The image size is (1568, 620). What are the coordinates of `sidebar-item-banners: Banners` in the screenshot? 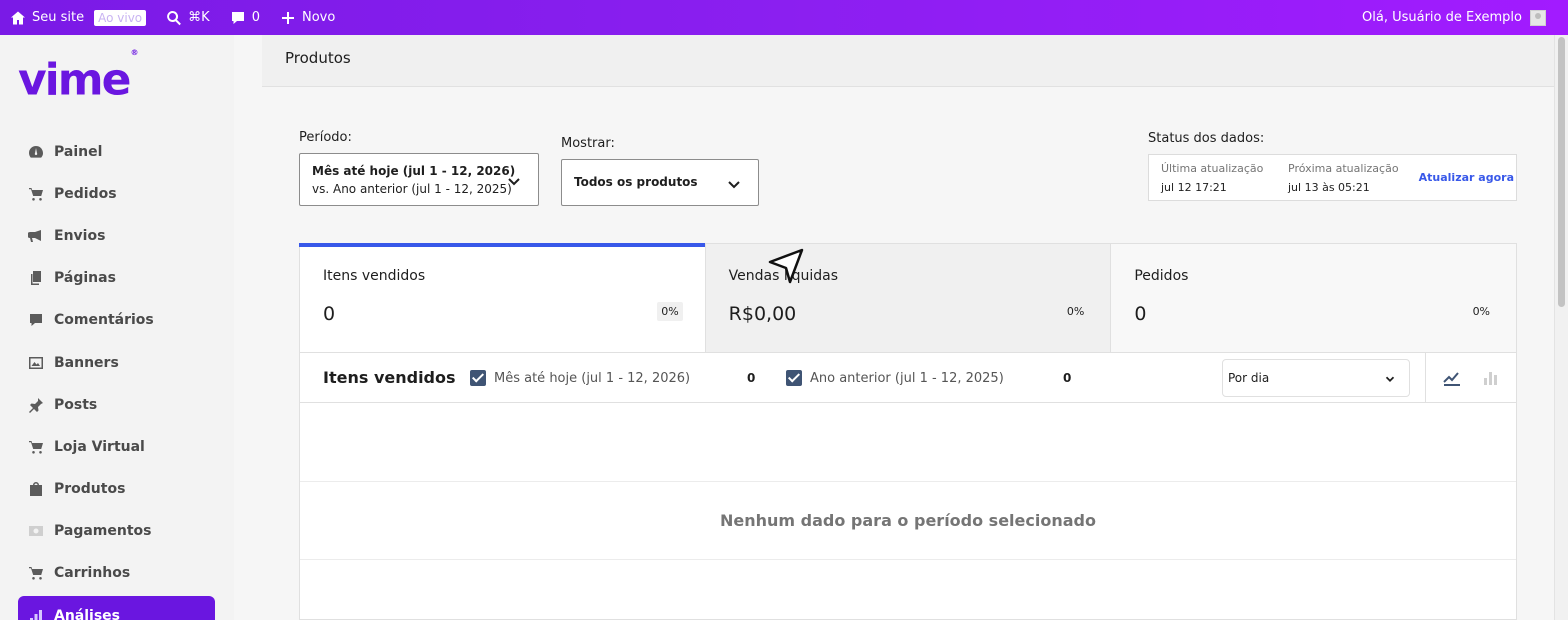 It's located at (116, 362).